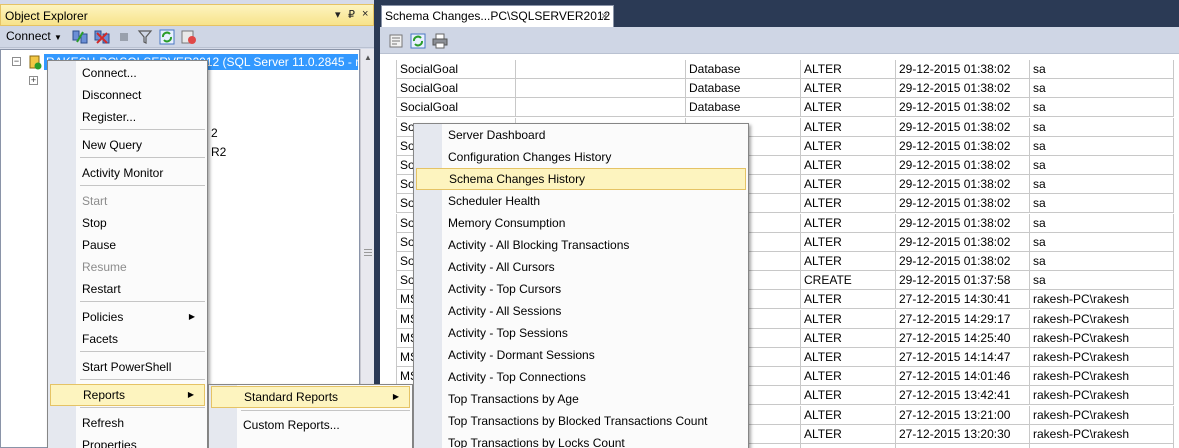  Describe the element at coordinates (581, 440) in the screenshot. I see `menu-item-top-transactions-by-locks-count: Top Transactions by Locks Count` at that location.